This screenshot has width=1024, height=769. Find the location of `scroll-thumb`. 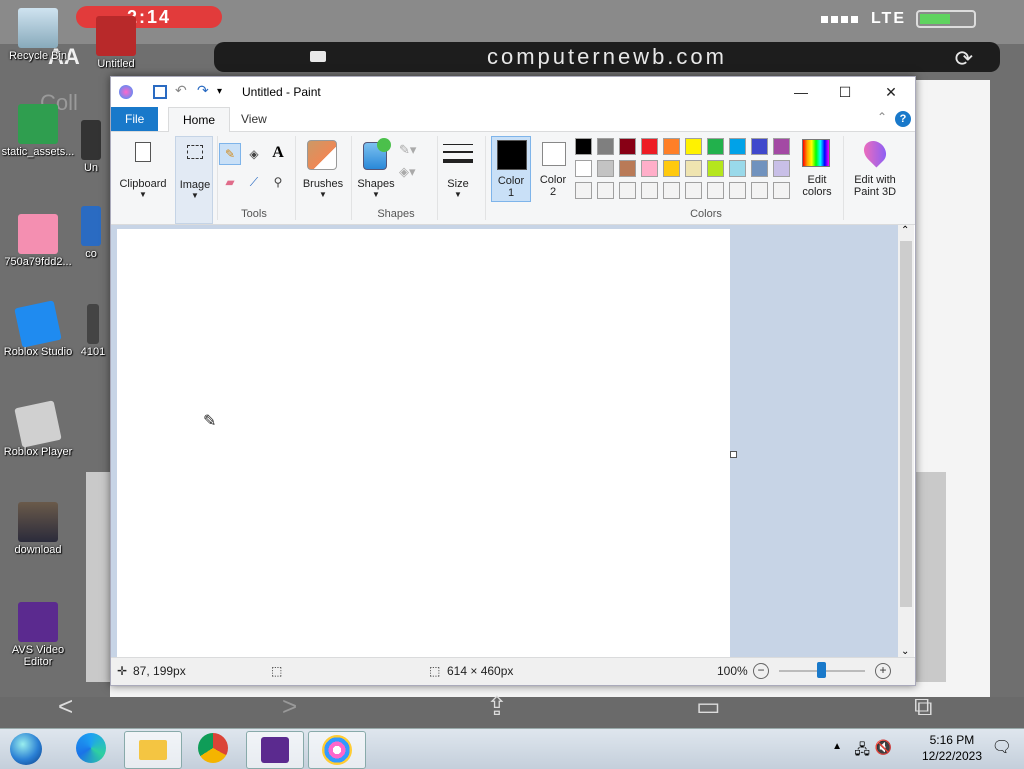

scroll-thumb is located at coordinates (906, 424).